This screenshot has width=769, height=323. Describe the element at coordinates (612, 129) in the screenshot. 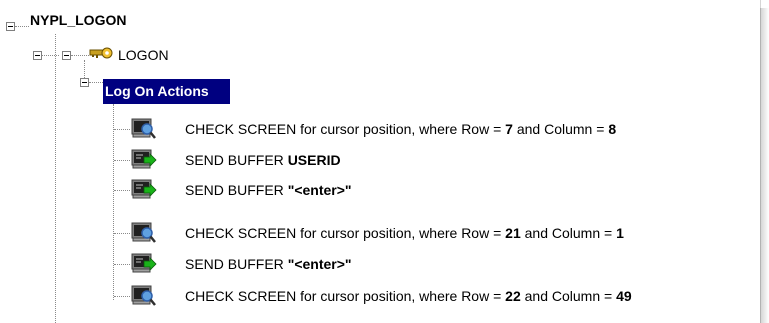

I see `column-value: 8` at that location.